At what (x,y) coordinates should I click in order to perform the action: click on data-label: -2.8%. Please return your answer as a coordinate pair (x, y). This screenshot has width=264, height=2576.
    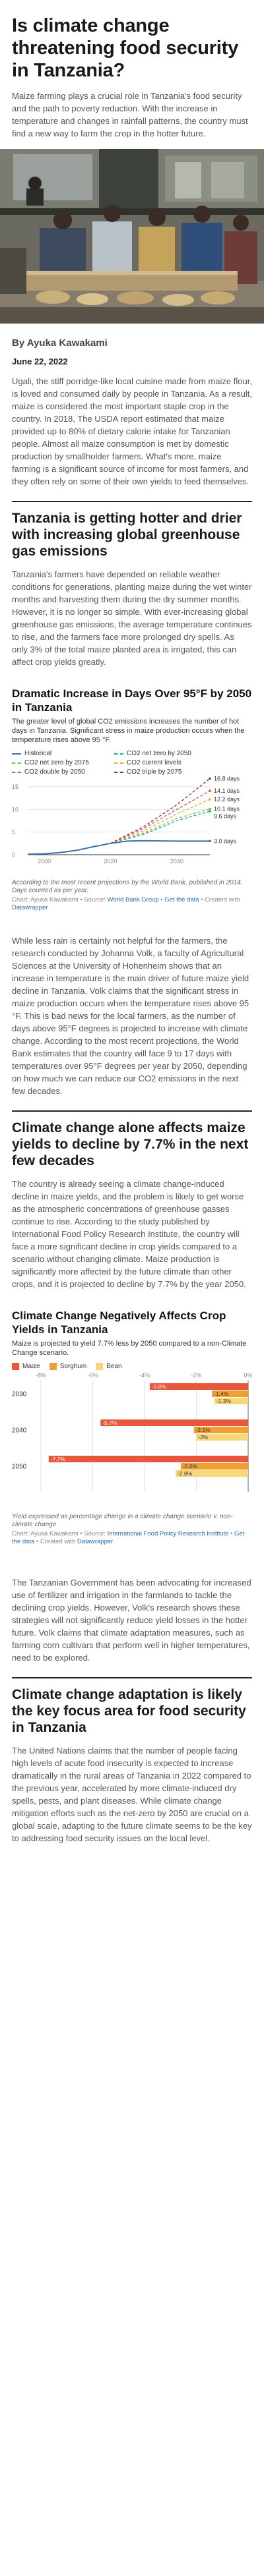
    Looking at the image, I should click on (185, 1474).